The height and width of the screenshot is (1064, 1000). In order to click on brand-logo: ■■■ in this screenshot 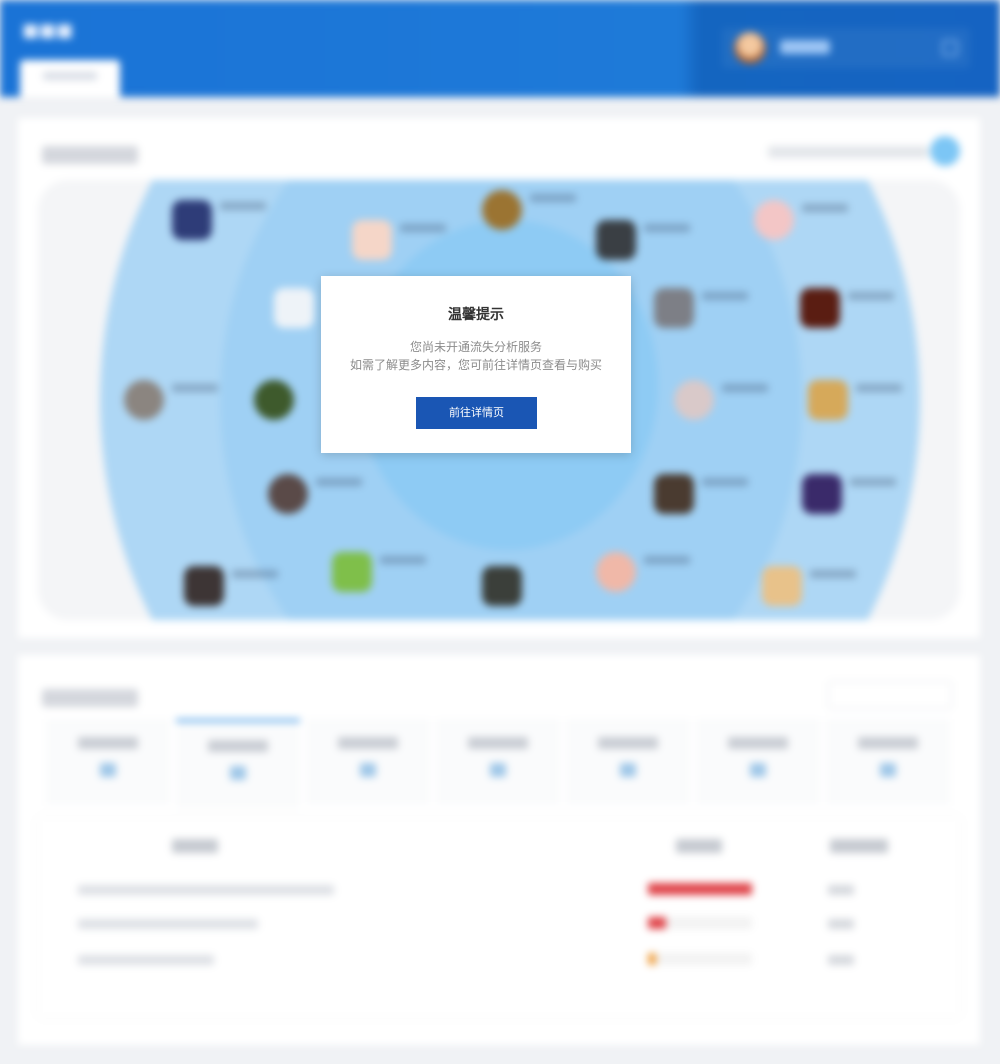, I will do `click(48, 30)`.